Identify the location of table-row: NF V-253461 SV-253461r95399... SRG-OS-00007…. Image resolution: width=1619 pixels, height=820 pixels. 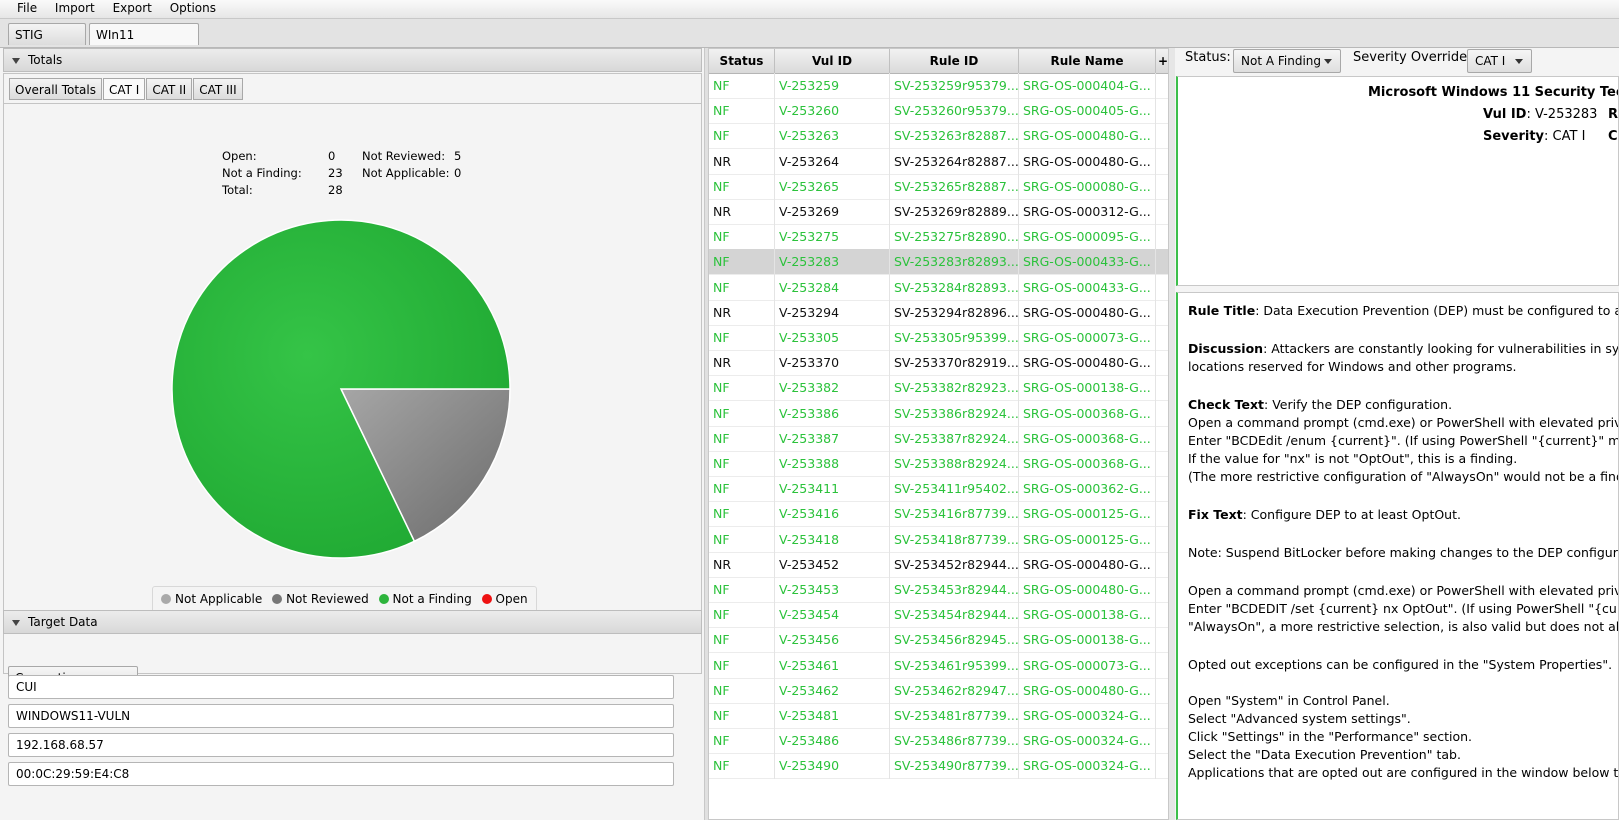
(938, 665).